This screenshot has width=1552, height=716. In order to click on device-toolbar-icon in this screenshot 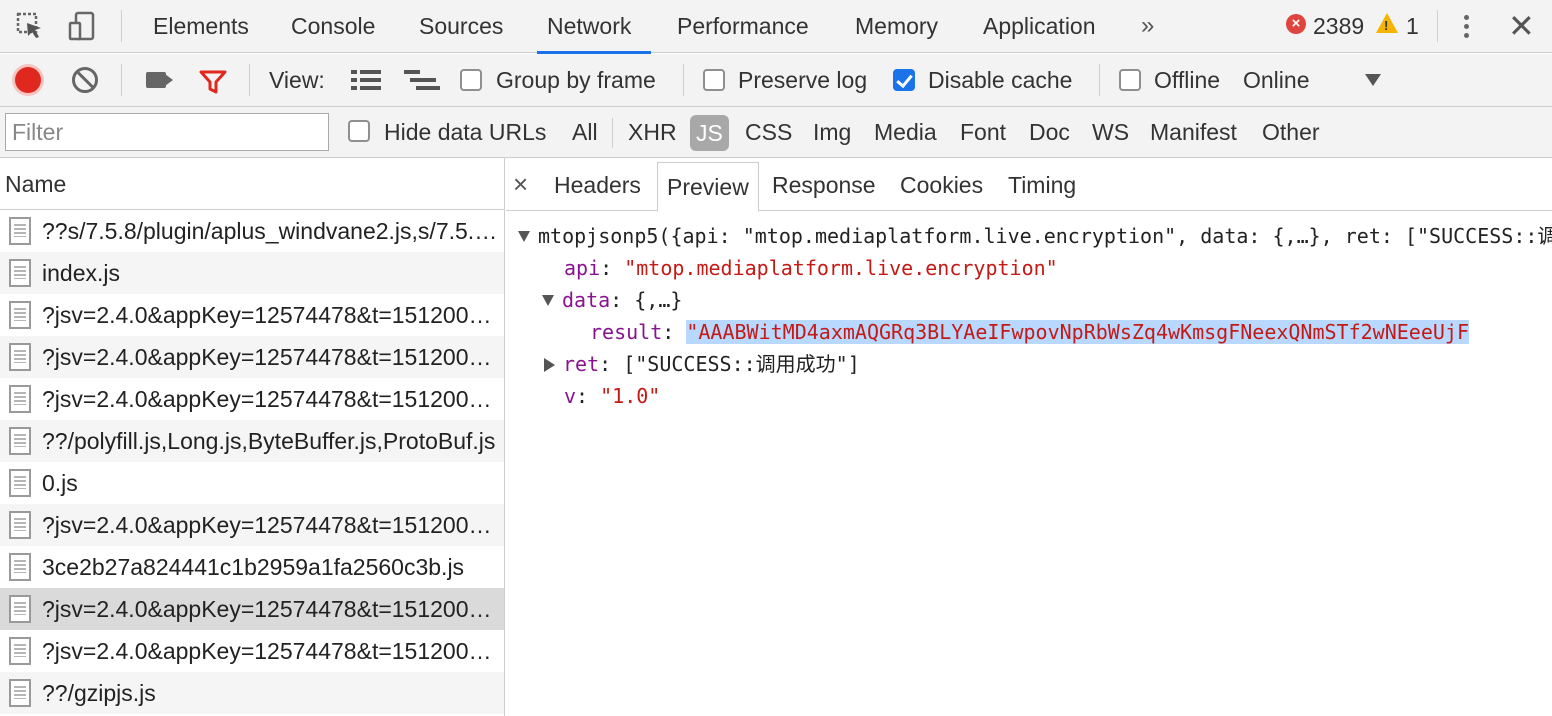, I will do `click(82, 26)`.